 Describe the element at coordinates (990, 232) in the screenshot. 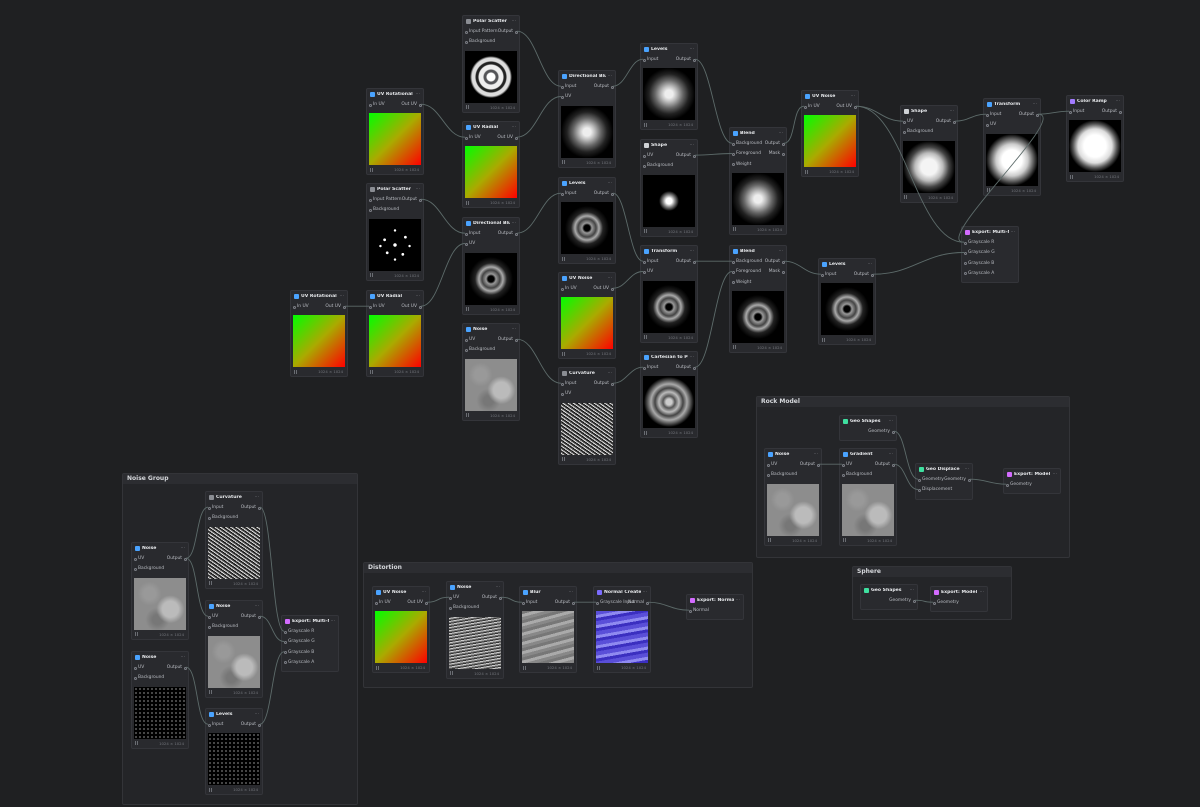

I see `node-header: Export: Multi-Mask⋯` at that location.